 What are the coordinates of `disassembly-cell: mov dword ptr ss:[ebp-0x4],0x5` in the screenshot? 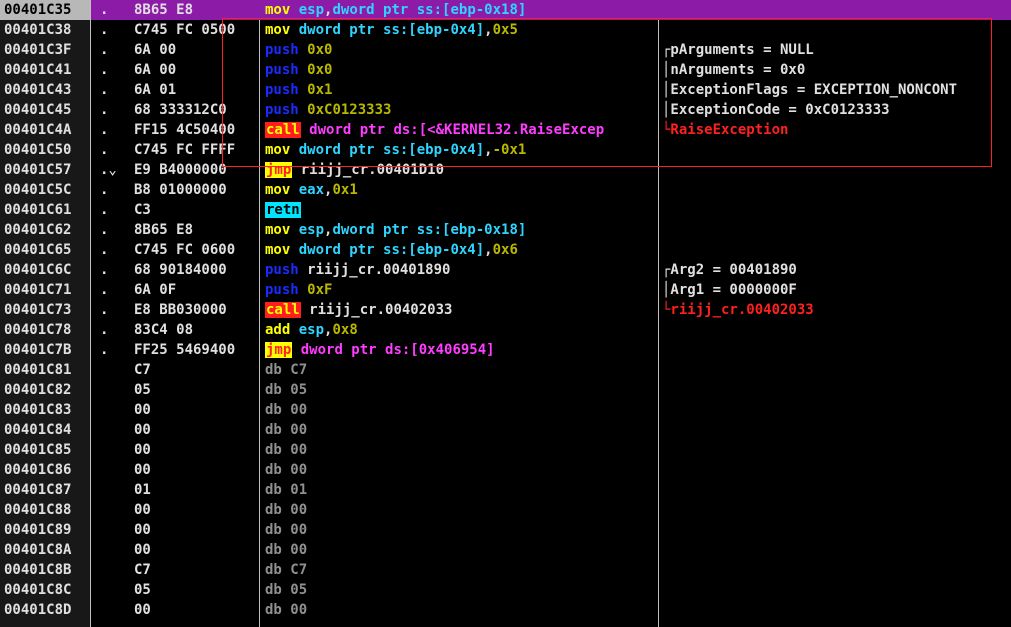 It's located at (462, 30).